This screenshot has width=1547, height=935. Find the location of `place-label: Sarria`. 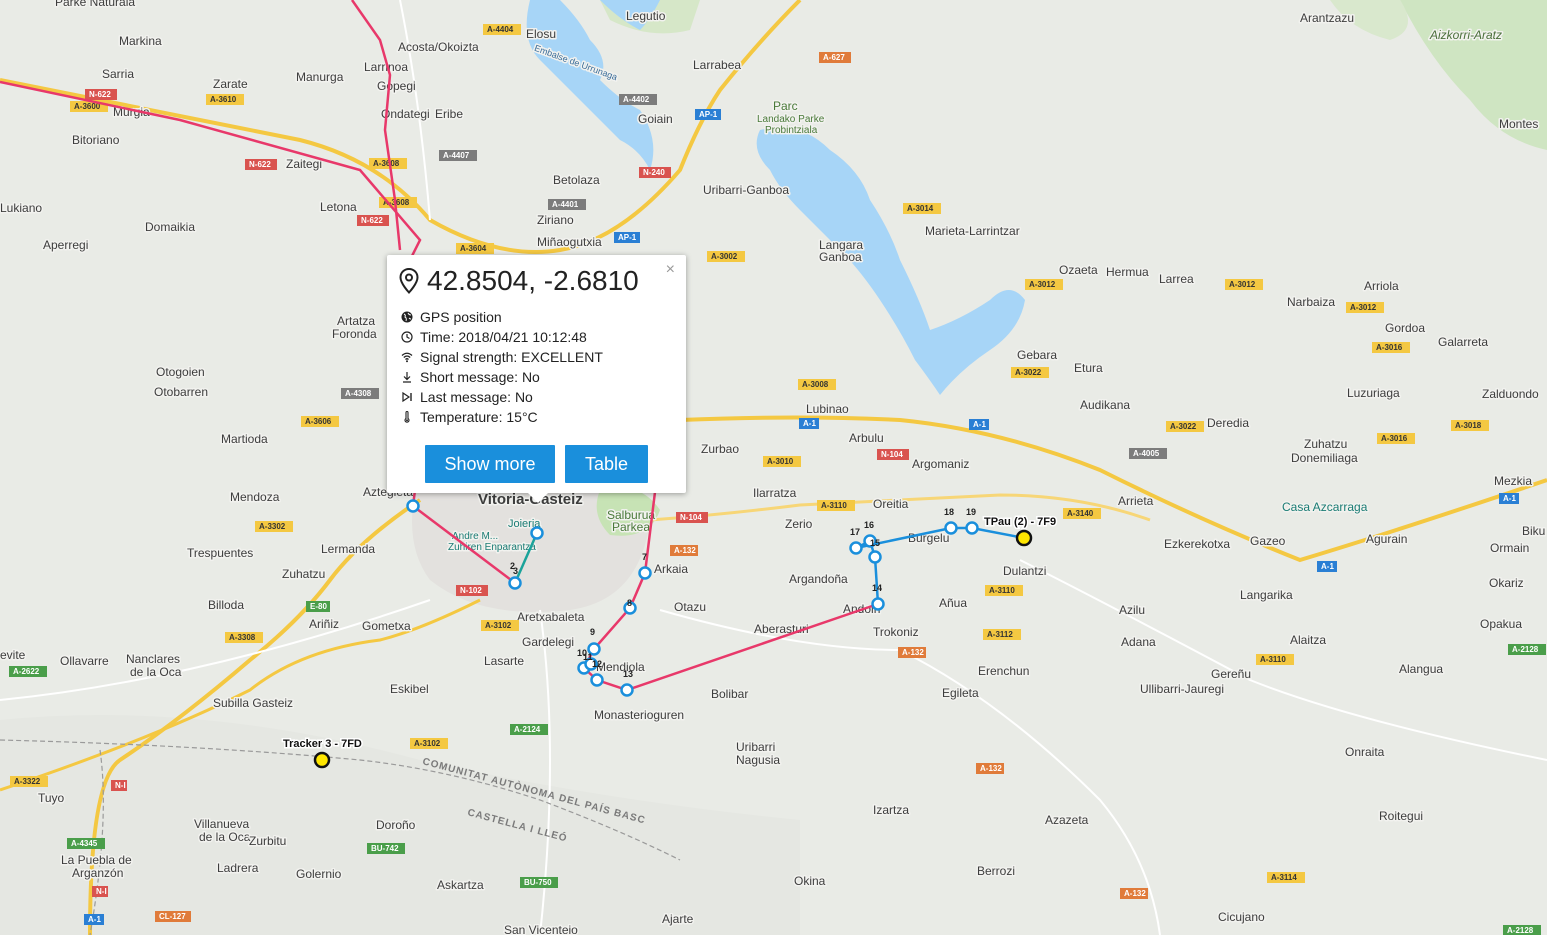

place-label: Sarria is located at coordinates (118, 74).